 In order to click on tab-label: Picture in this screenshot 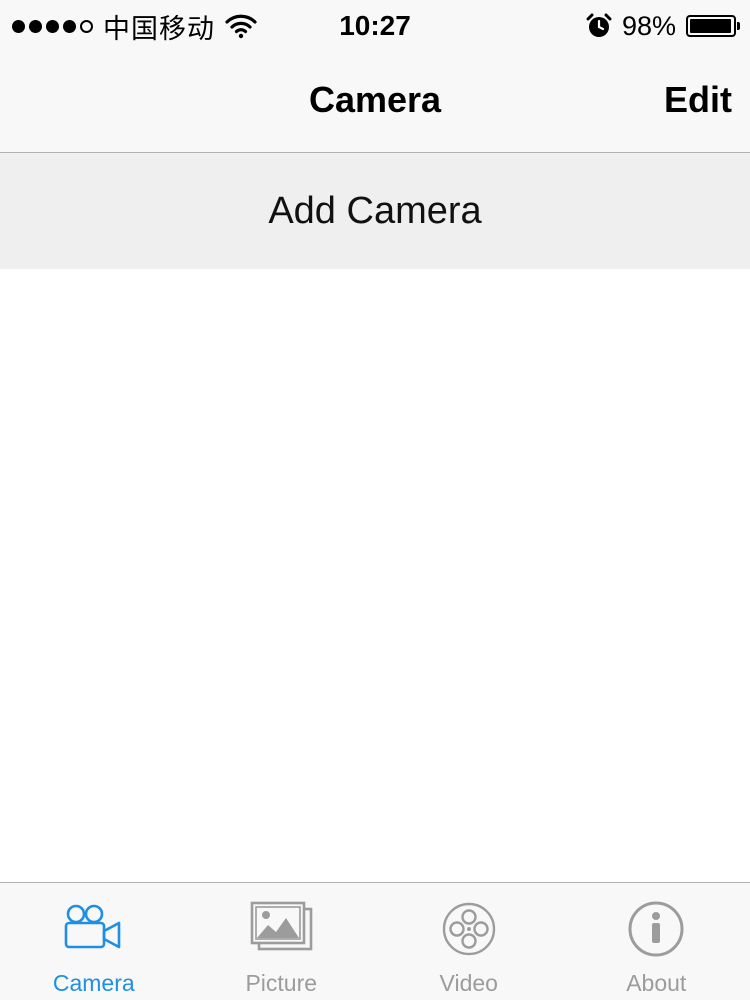, I will do `click(281, 983)`.